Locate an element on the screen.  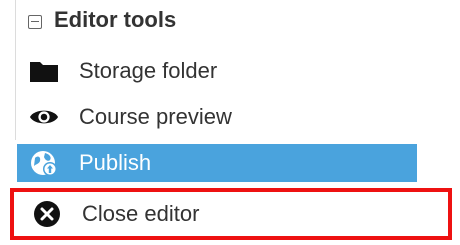
storage-folder-label: Storage folder is located at coordinates (148, 70).